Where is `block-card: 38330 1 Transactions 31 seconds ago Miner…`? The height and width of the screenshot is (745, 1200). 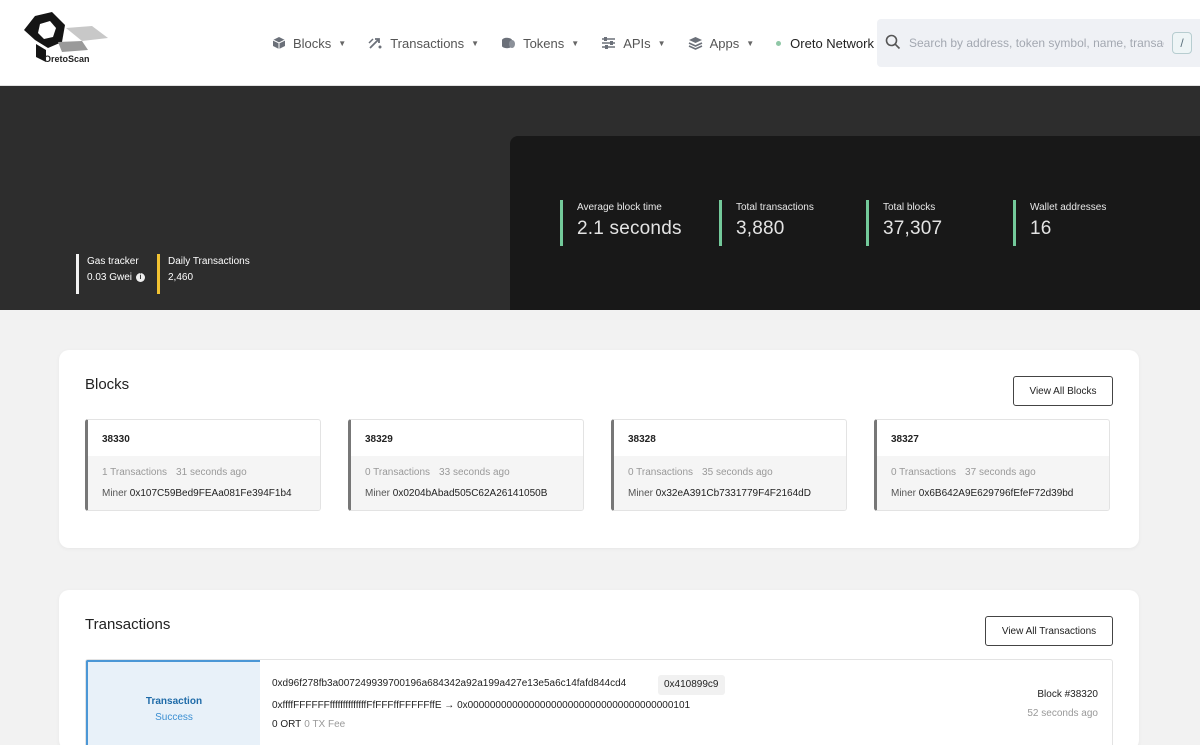 block-card: 38330 1 Transactions 31 seconds ago Miner… is located at coordinates (203, 465).